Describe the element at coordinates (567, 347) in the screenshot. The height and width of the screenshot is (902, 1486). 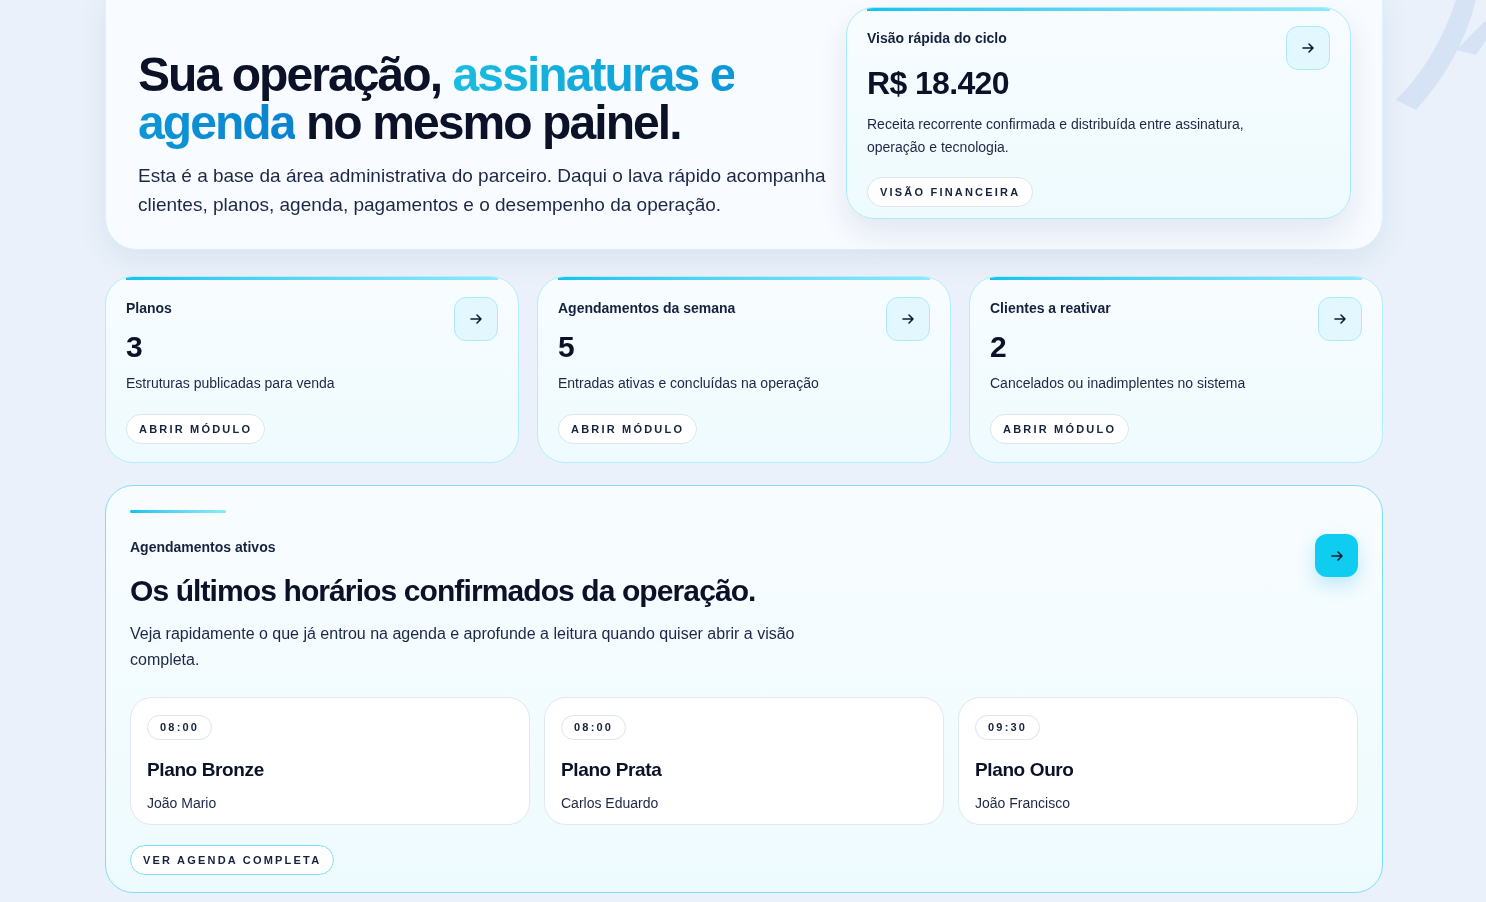
I see `stat-value: 5` at that location.